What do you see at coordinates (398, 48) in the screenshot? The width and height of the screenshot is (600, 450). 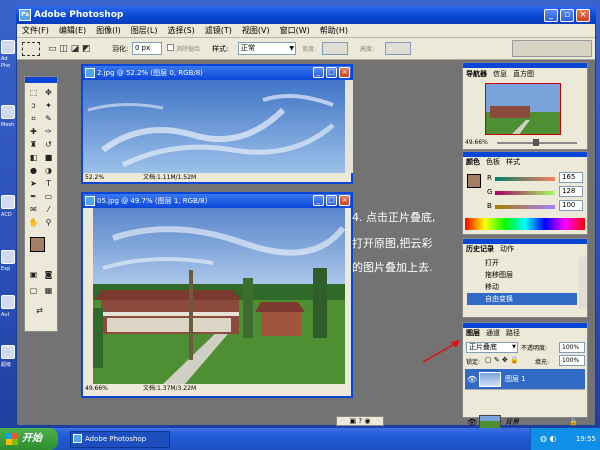 I see `height-input` at bounding box center [398, 48].